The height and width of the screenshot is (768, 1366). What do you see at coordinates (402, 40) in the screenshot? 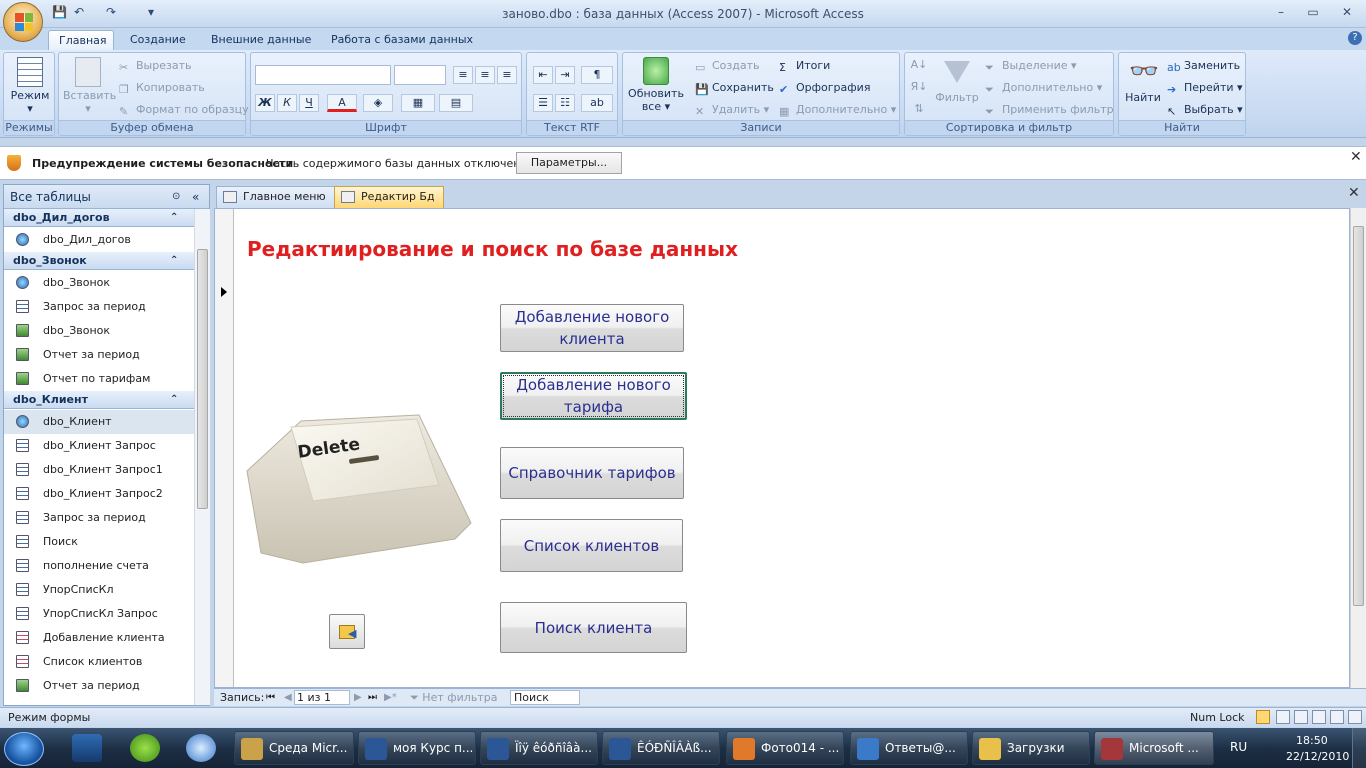
I see `tab-database-tools: Работа с базами данных` at bounding box center [402, 40].